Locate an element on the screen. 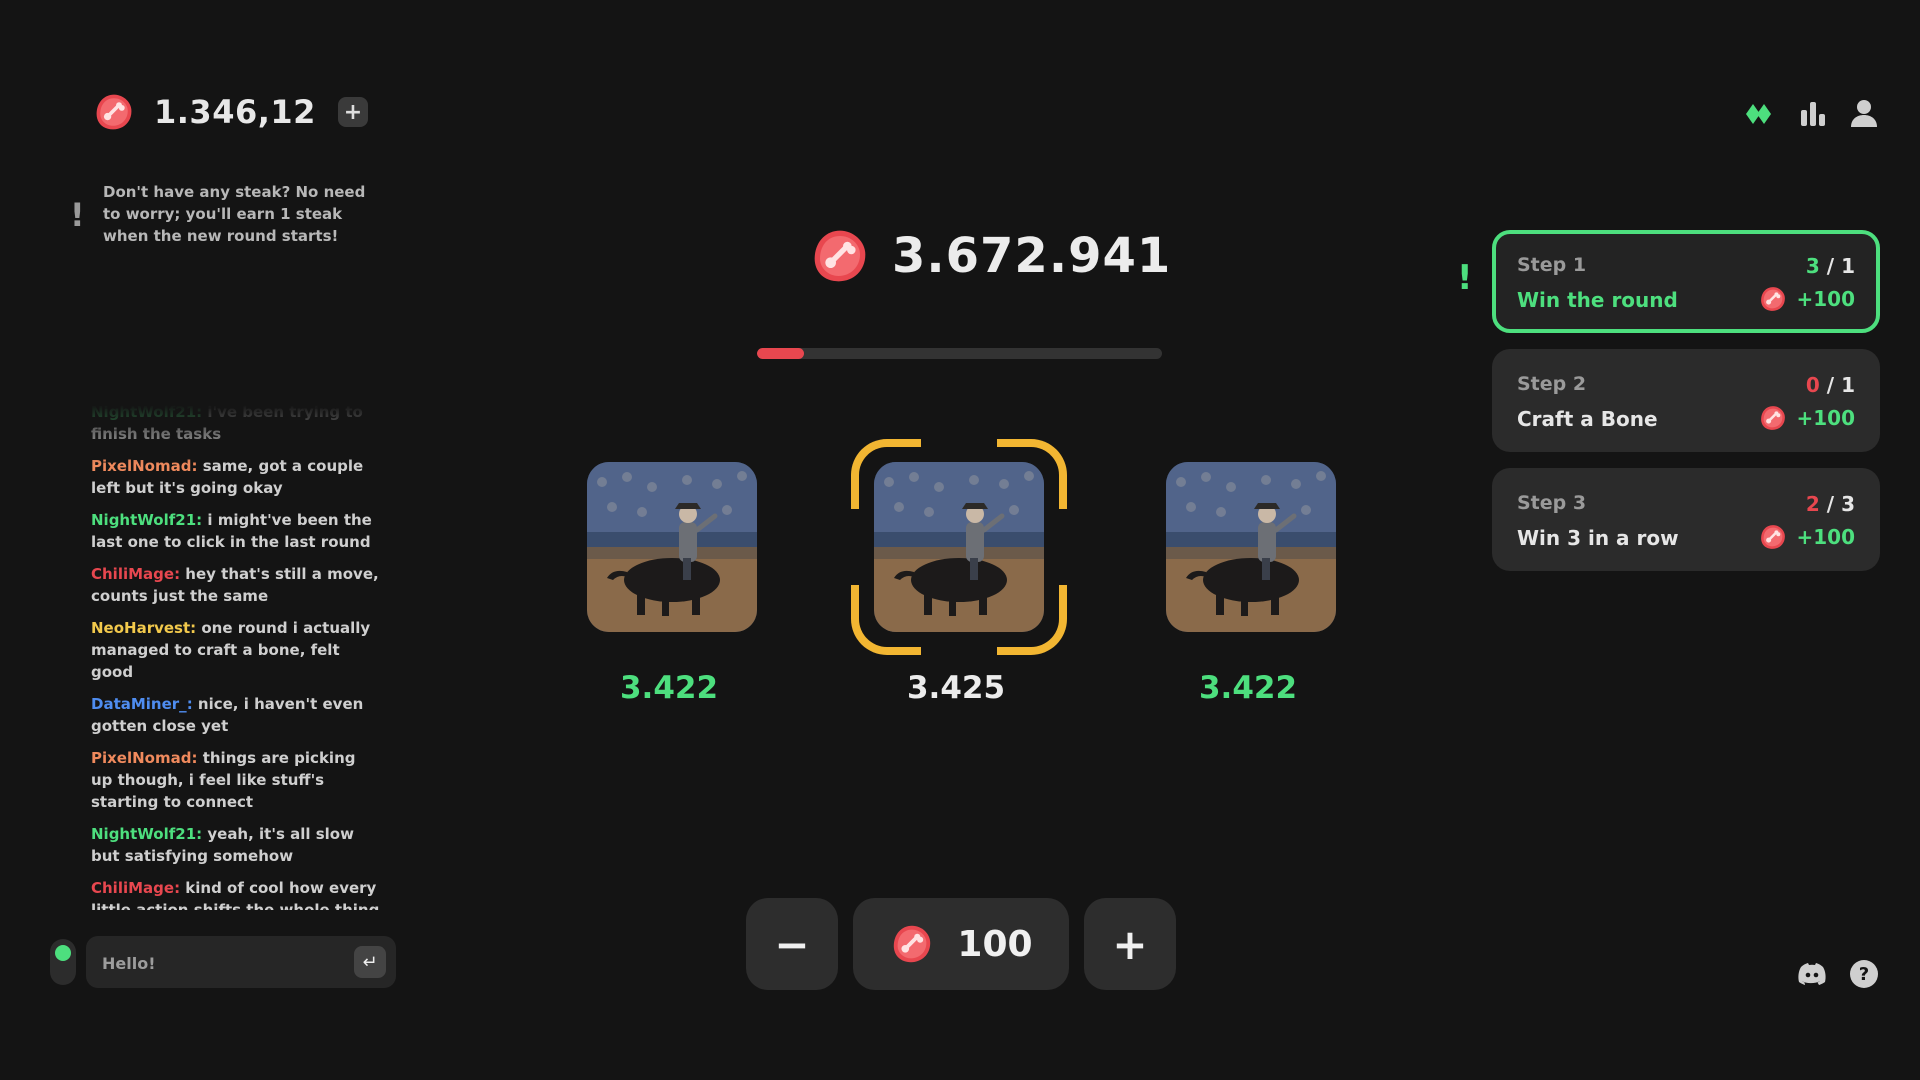  info-alert-icon: ! is located at coordinates (77, 215).